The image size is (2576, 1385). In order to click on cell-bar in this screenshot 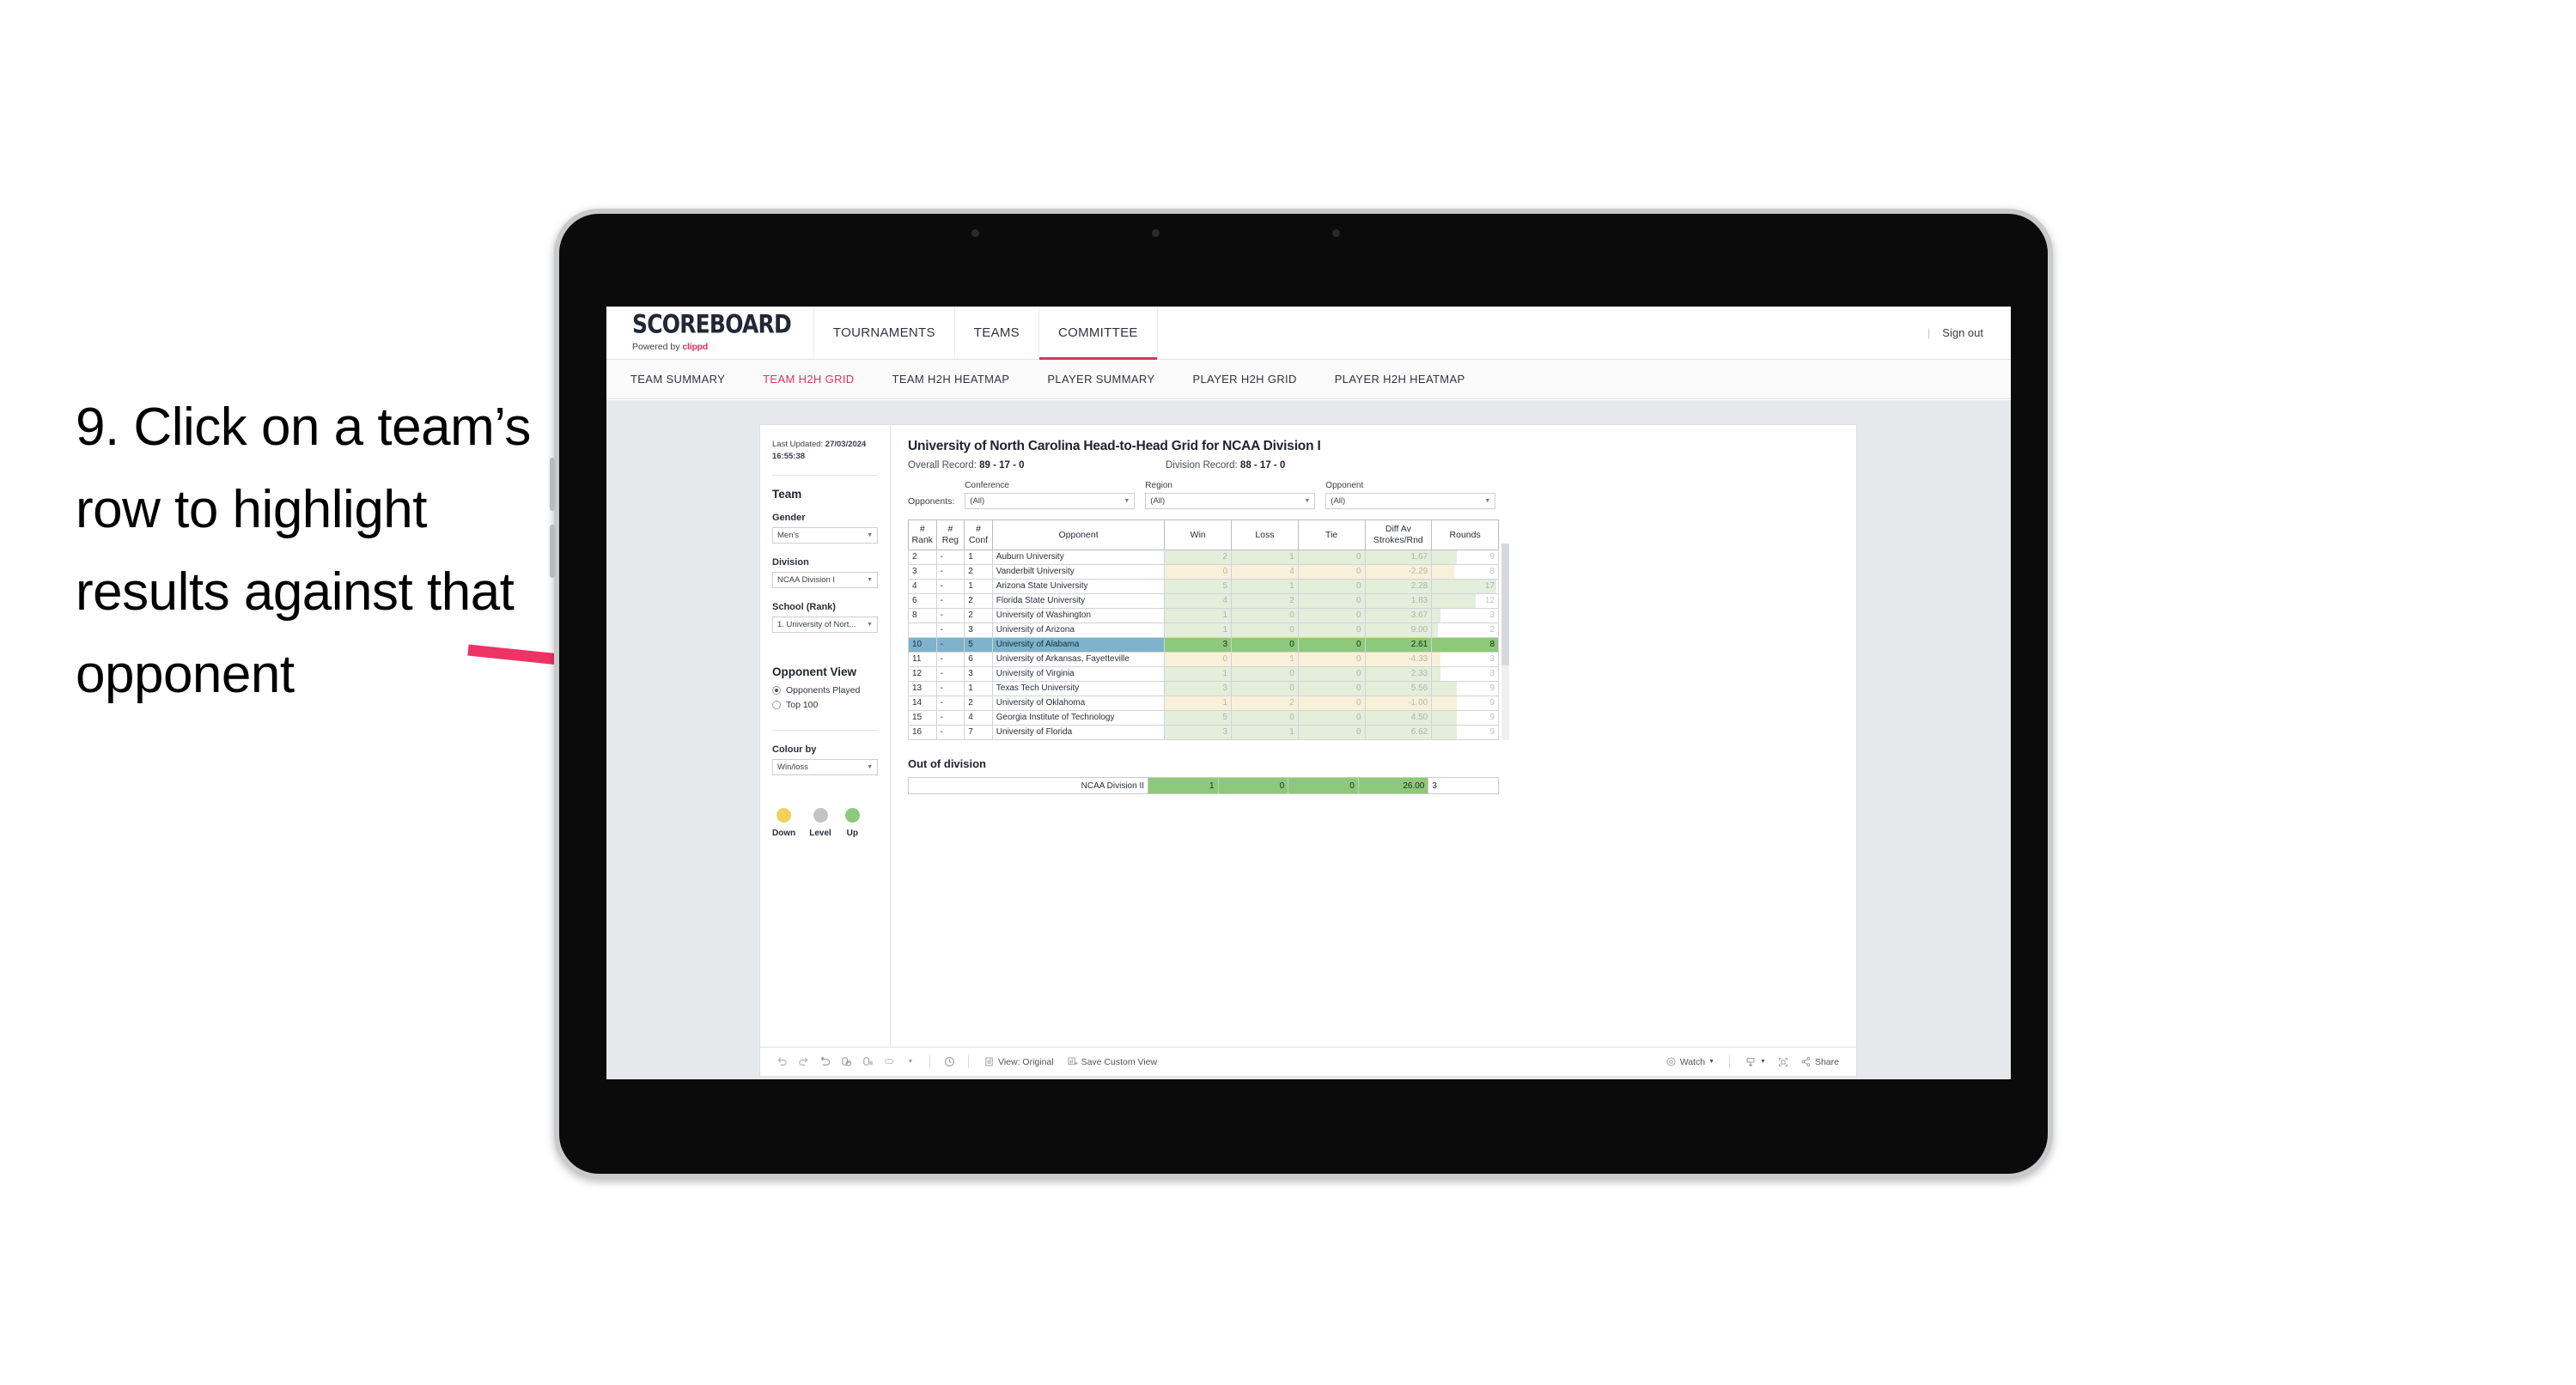, I will do `click(1445, 703)`.